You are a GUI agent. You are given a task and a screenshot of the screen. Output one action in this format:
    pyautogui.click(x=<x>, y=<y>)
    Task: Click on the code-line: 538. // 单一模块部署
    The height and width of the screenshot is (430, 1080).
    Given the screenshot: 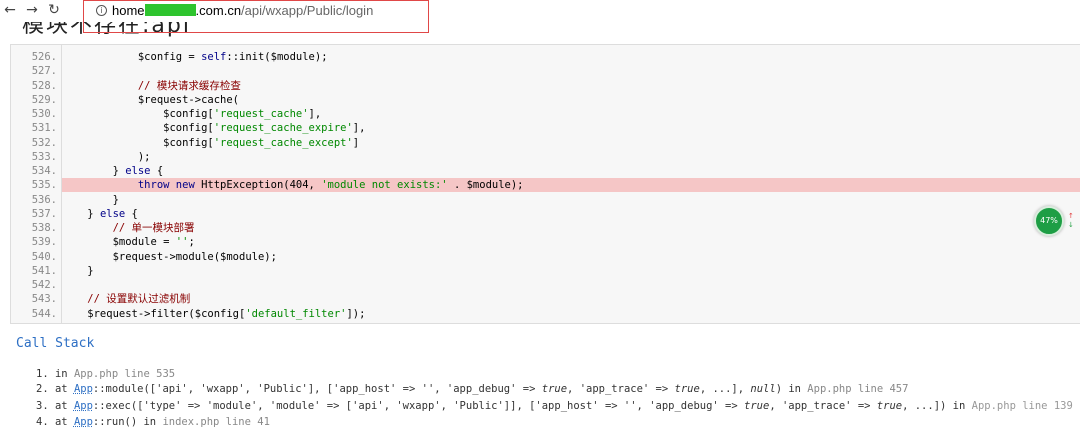 What is the action you would take?
    pyautogui.click(x=545, y=228)
    